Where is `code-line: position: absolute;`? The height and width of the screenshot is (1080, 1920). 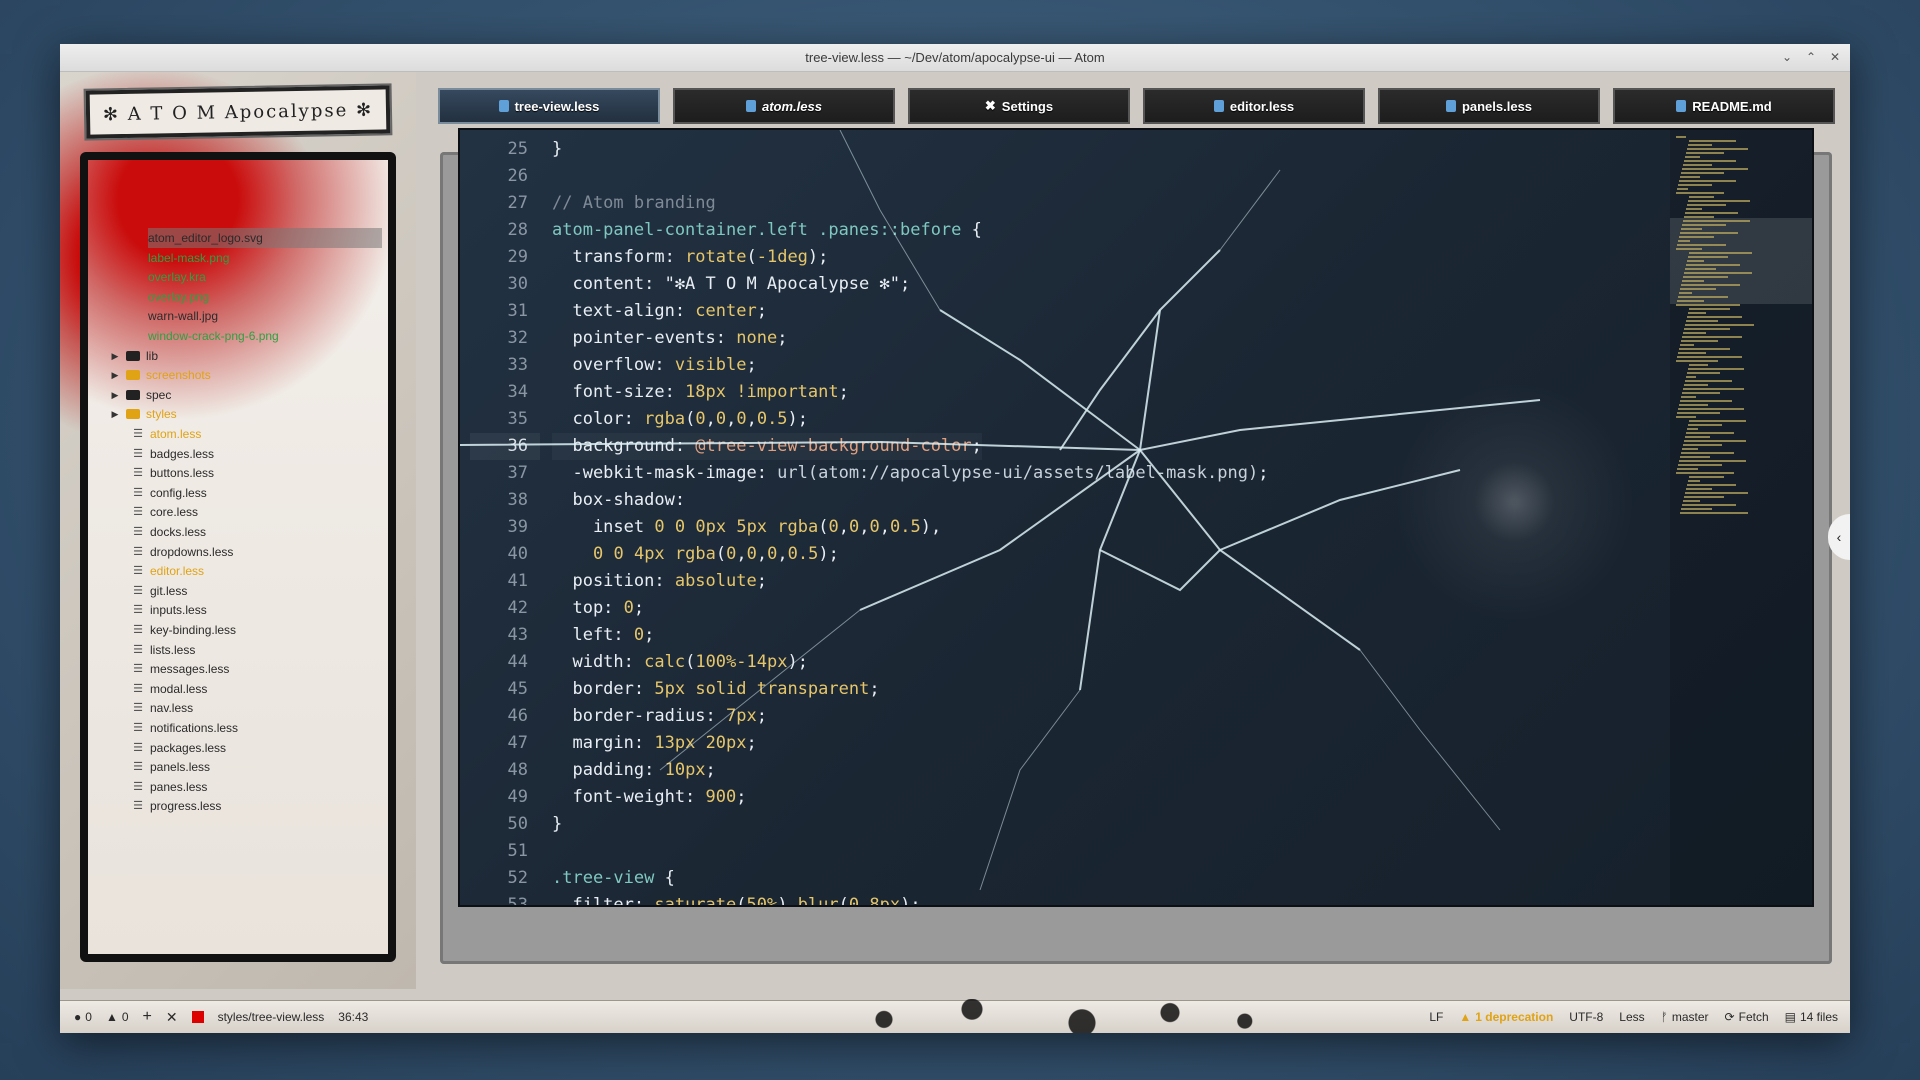 code-line: position: absolute; is located at coordinates (659, 581).